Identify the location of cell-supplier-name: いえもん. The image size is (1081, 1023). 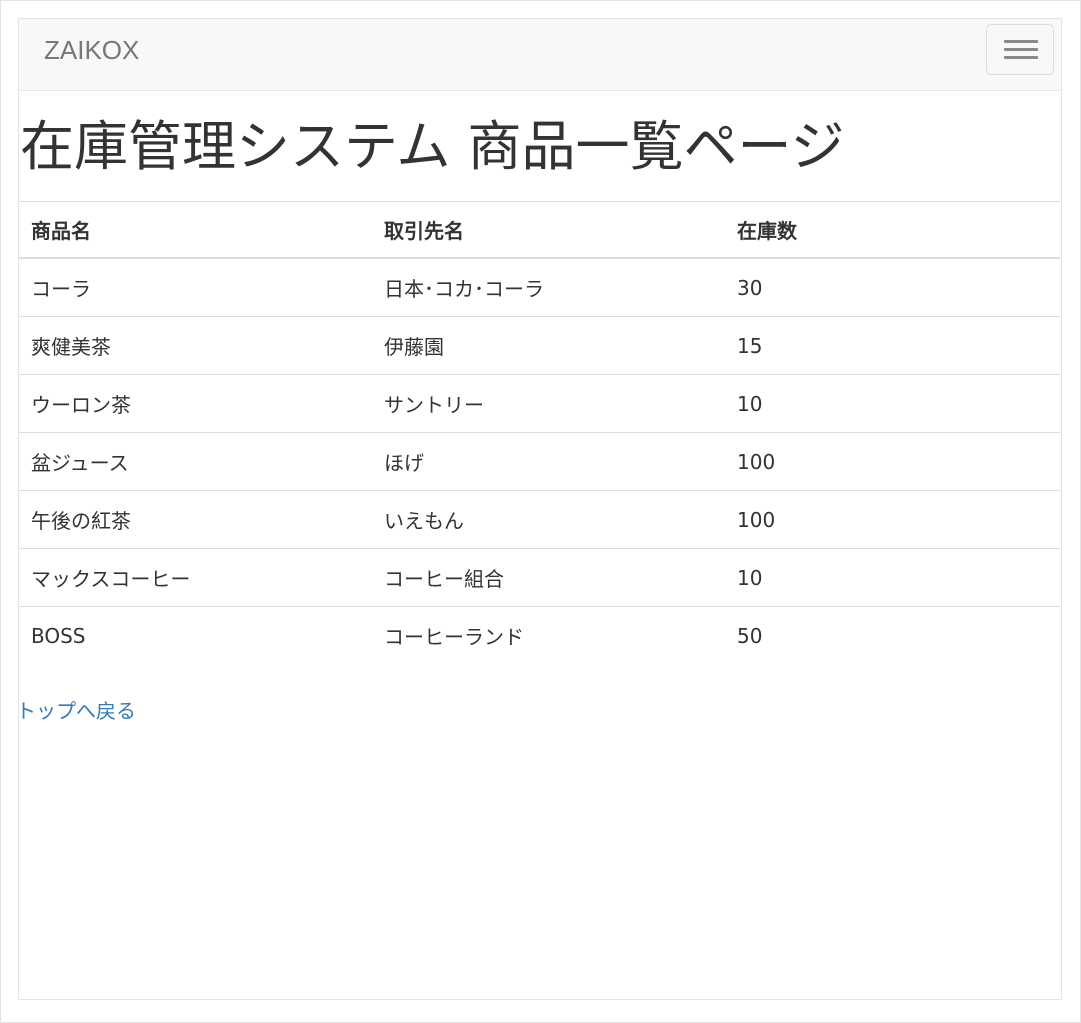
(548, 519).